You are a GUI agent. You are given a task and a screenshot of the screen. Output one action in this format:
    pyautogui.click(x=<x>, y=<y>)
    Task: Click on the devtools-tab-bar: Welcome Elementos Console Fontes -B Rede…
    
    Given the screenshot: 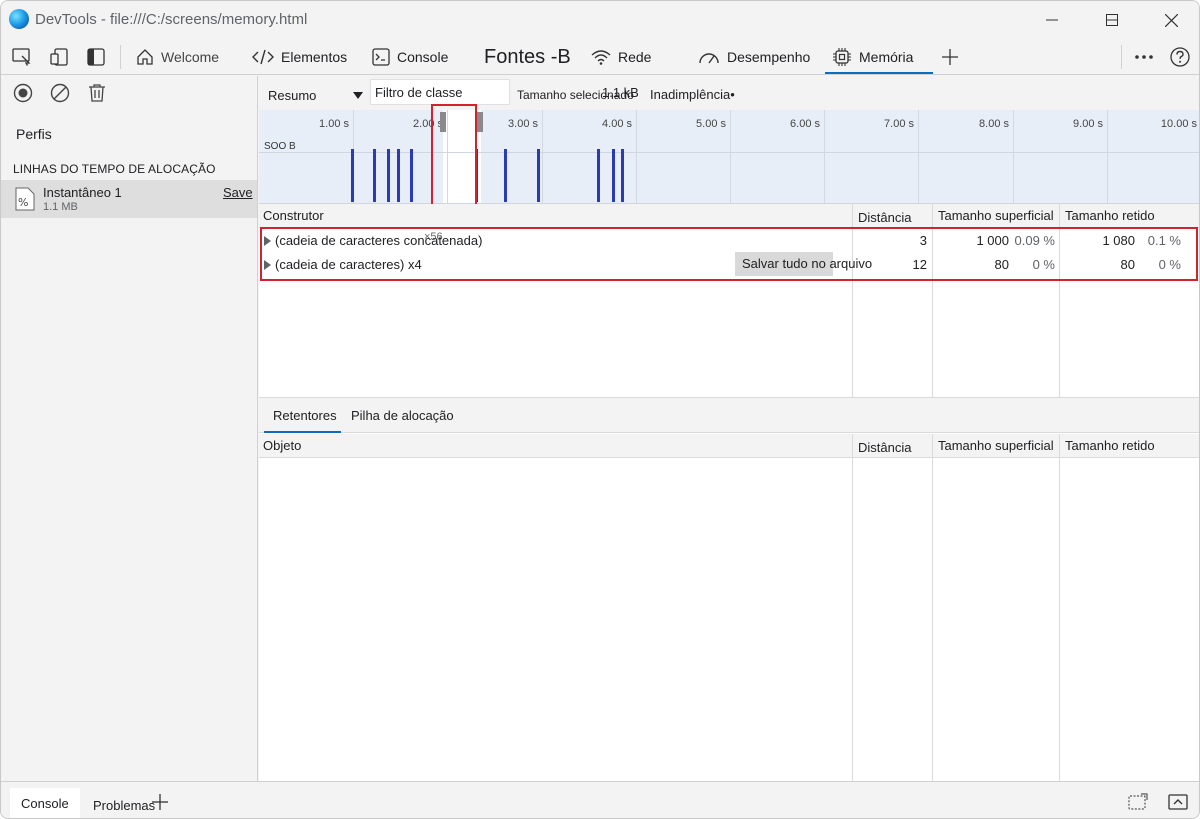 What is the action you would take?
    pyautogui.click(x=600, y=57)
    